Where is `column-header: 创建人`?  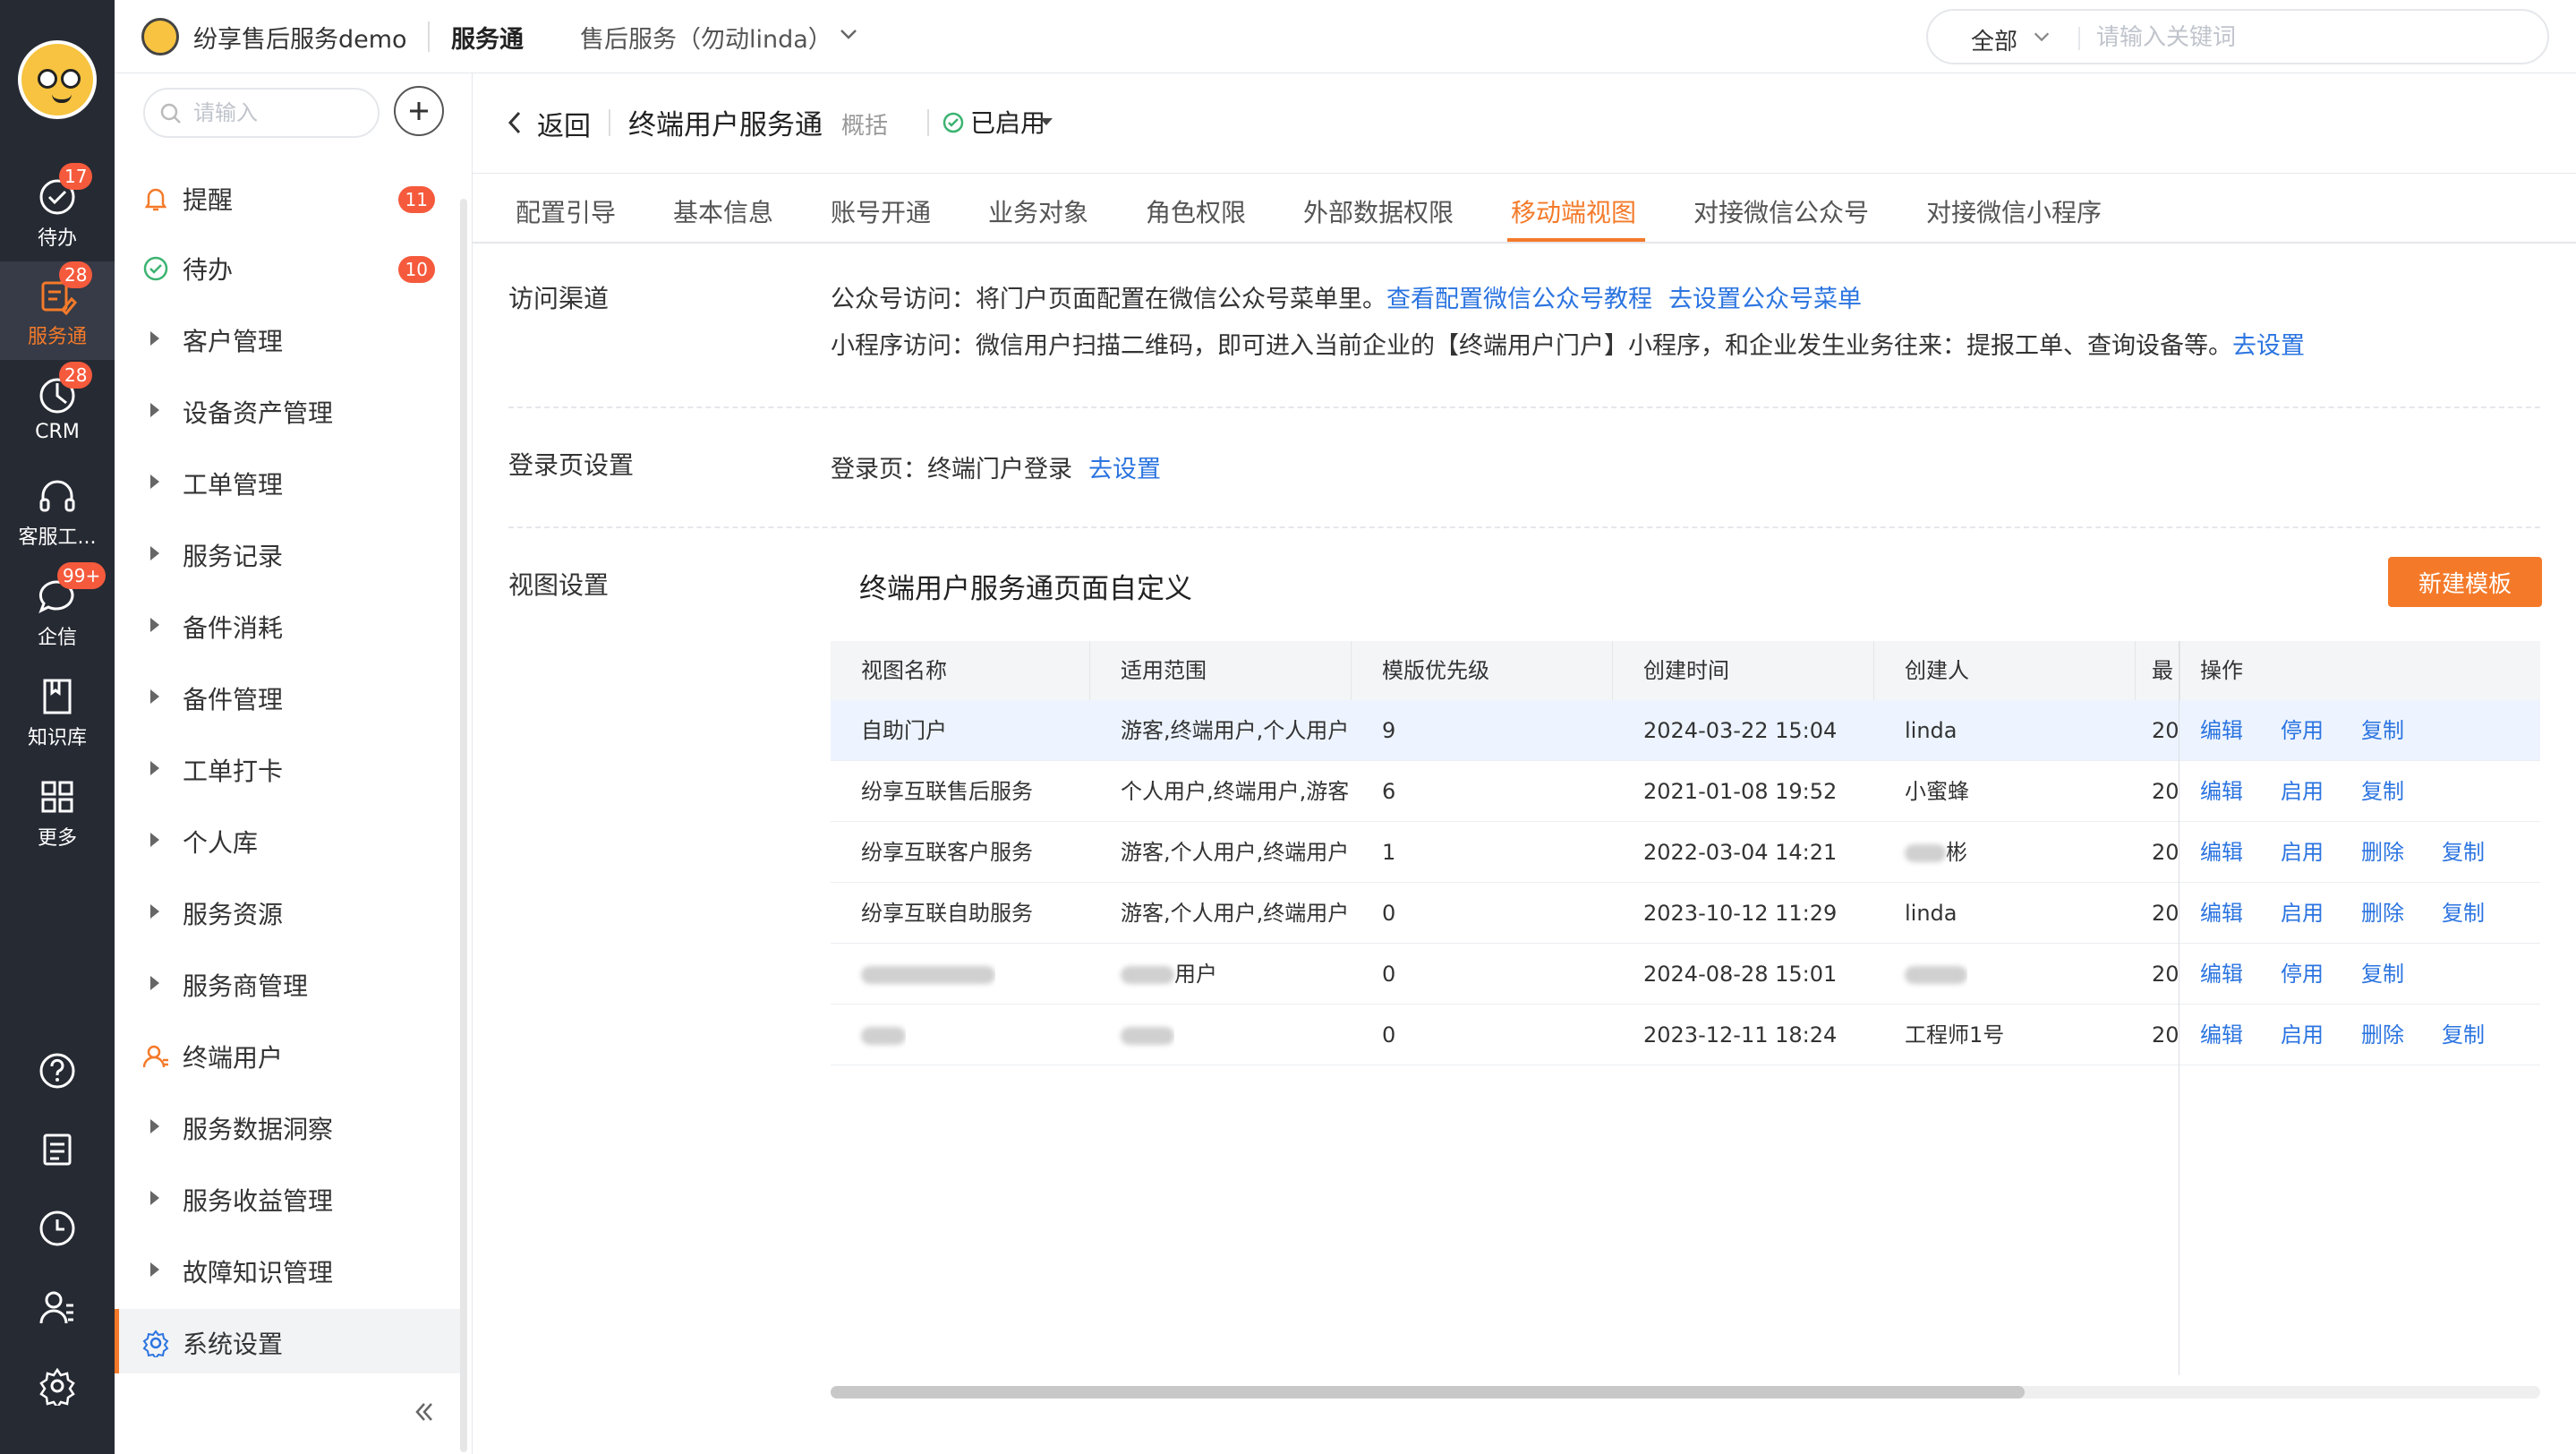
column-header: 创建人 is located at coordinates (2005, 670).